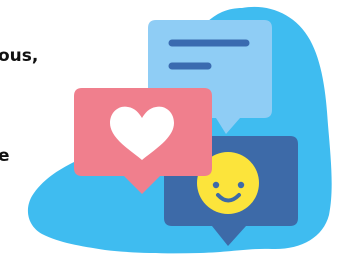  Describe the element at coordinates (216, 185) in the screenshot. I see `smiley-eye-left` at that location.